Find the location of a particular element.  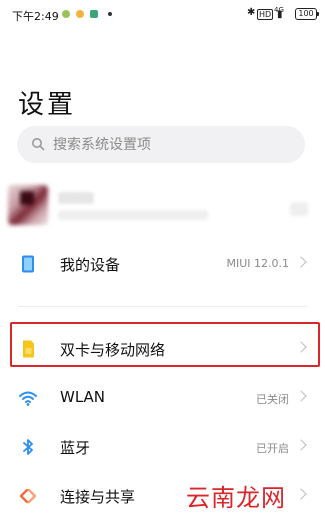

row-label: 蓝牙 is located at coordinates (75, 448).